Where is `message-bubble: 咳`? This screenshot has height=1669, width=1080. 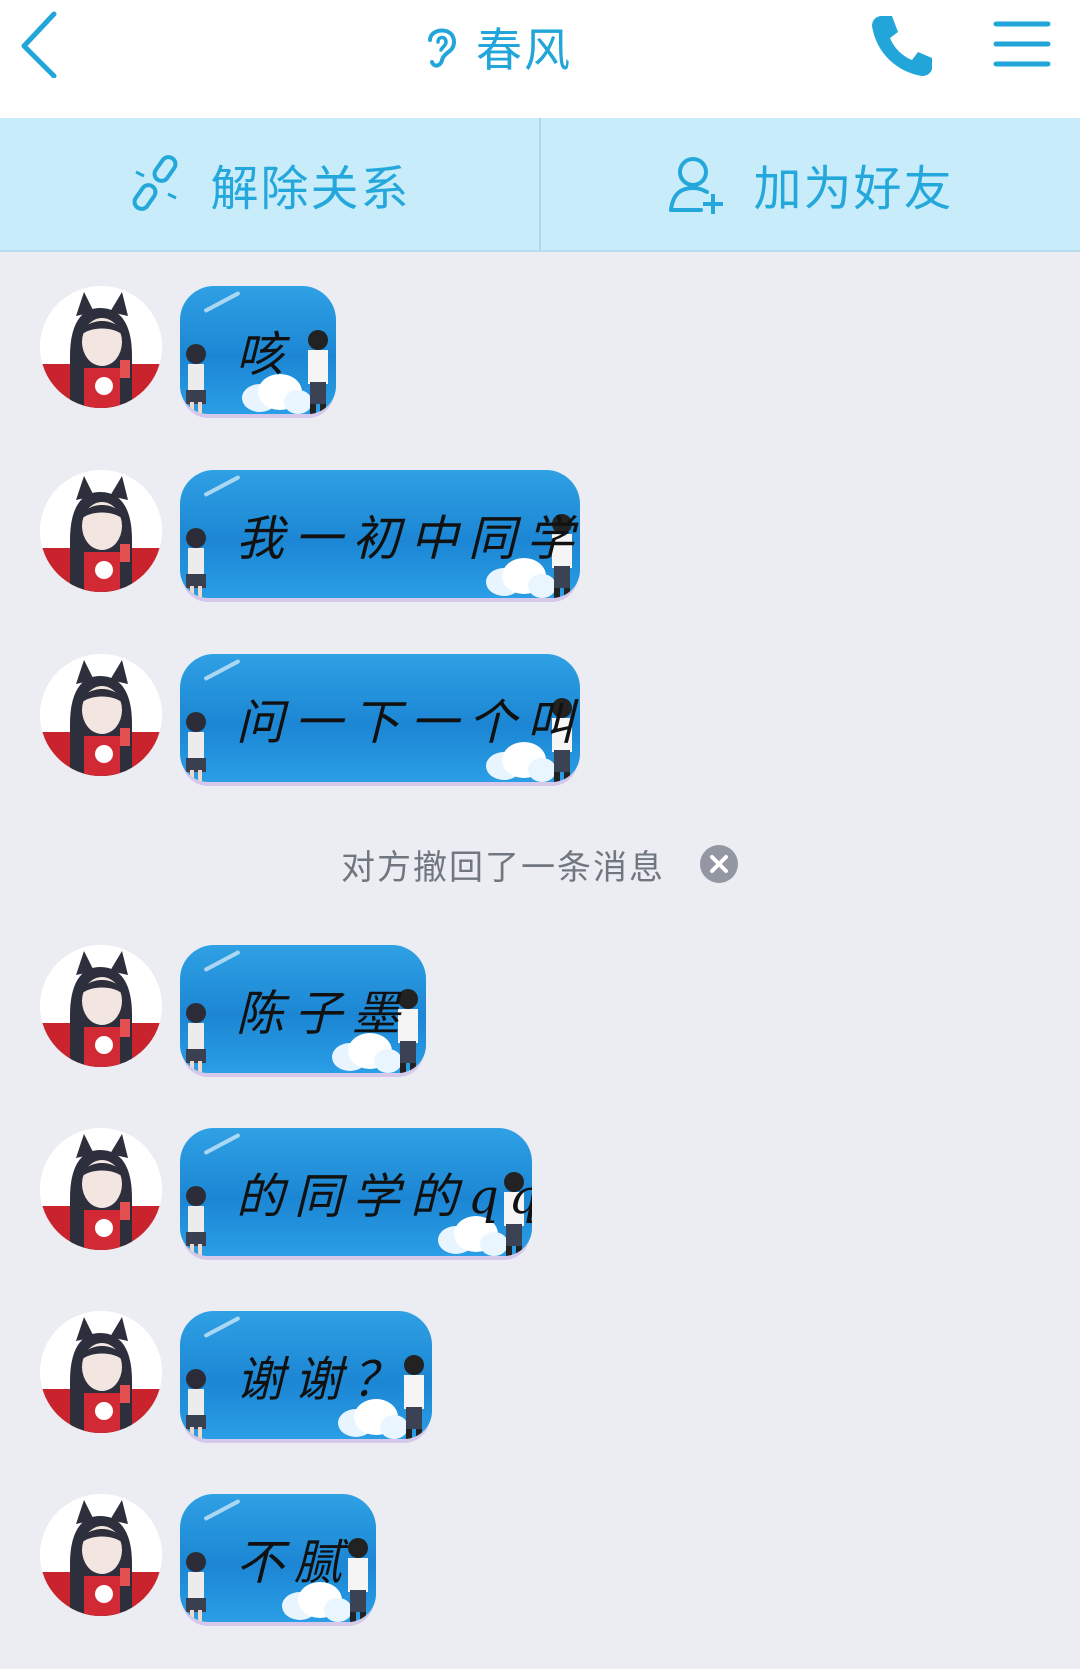
message-bubble: 咳 is located at coordinates (258, 350).